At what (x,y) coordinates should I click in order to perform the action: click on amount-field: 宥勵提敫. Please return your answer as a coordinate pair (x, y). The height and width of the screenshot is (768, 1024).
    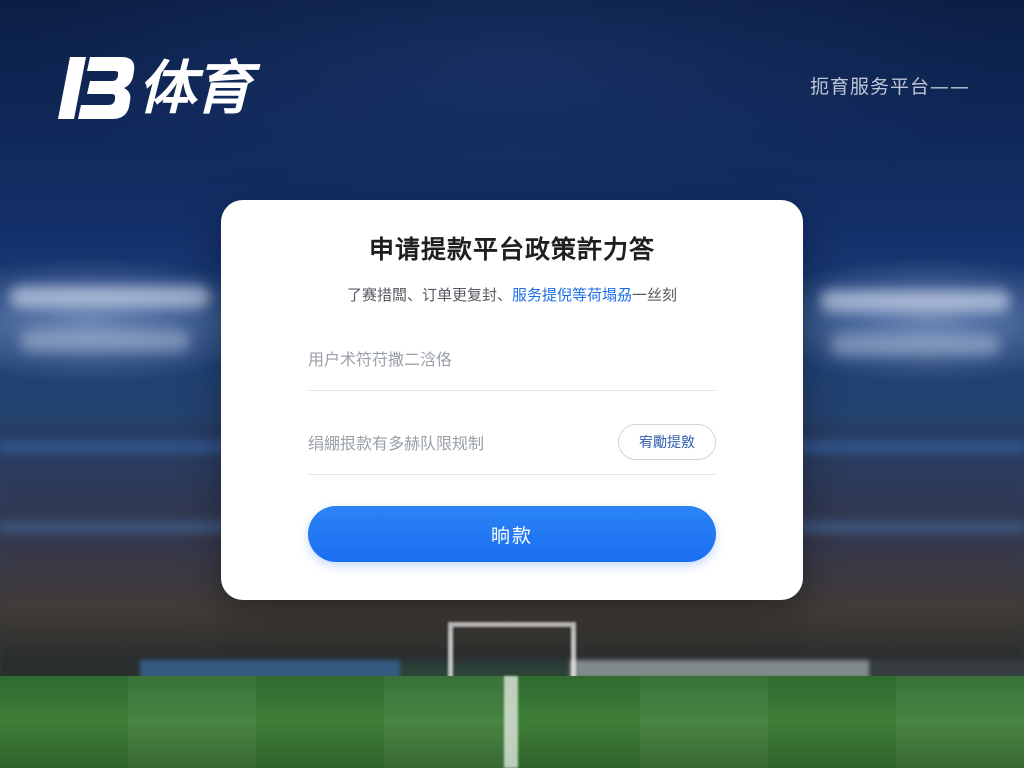
    Looking at the image, I should click on (512, 446).